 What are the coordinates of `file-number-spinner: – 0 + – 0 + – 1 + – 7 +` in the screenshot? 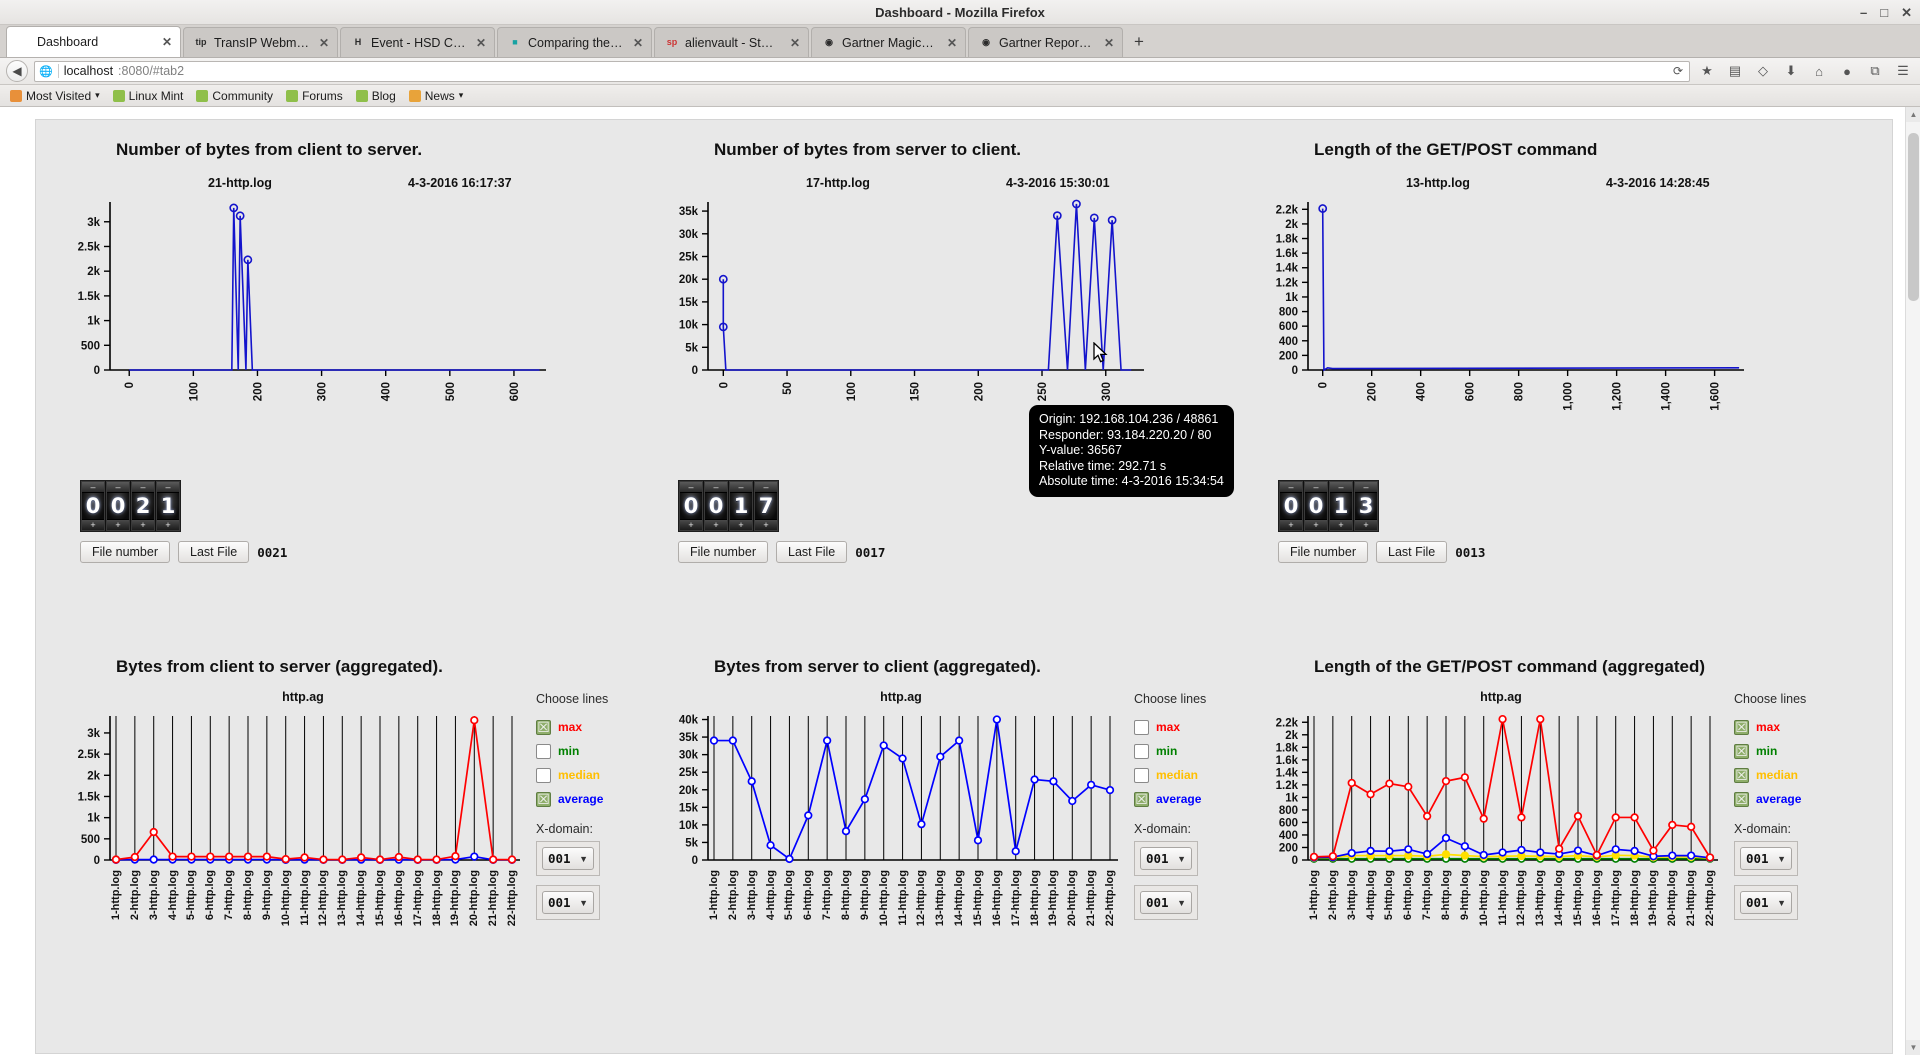 It's located at (728, 506).